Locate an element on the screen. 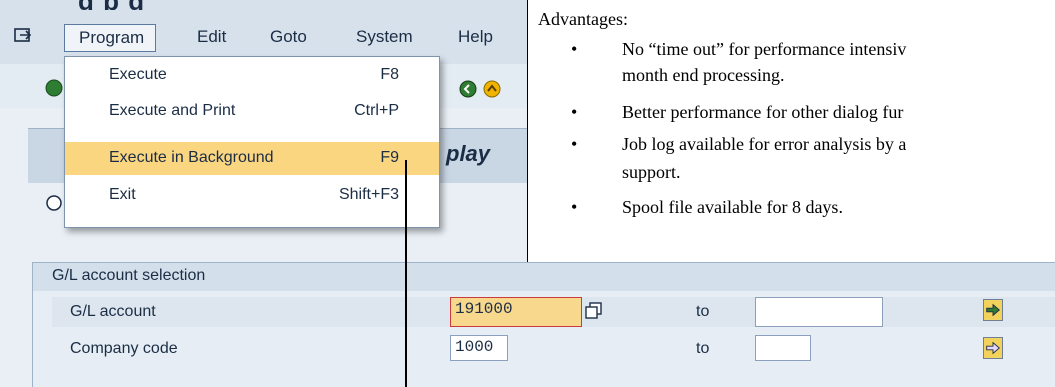  menu-item-shortcut: F9 is located at coordinates (389, 157).